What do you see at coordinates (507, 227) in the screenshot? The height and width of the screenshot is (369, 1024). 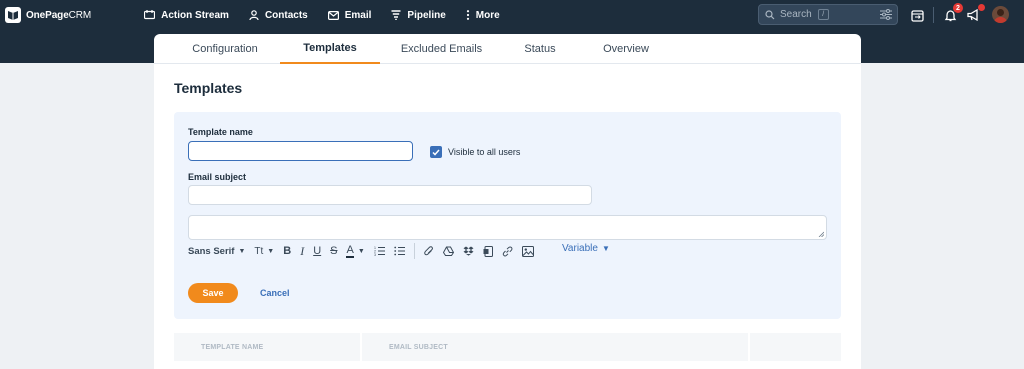 I see `email-body-editor` at bounding box center [507, 227].